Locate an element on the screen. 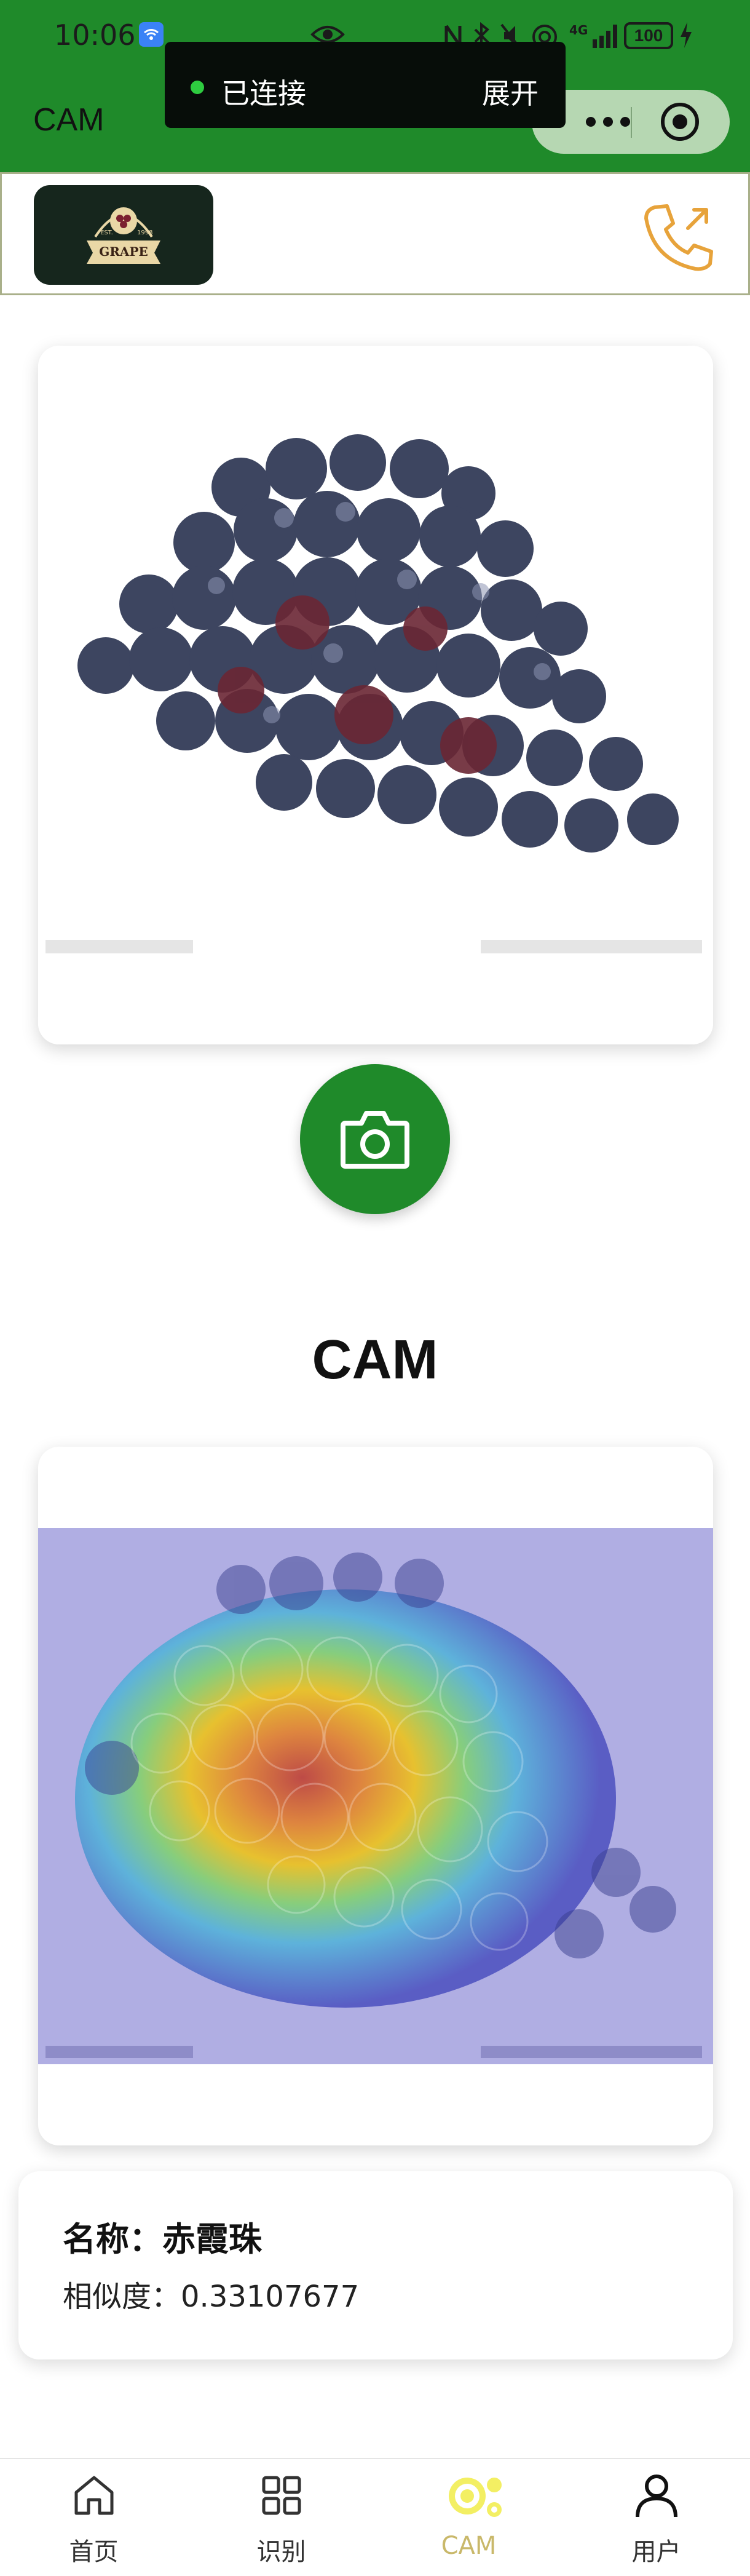  tab-user: 用户 is located at coordinates (656, 2517).